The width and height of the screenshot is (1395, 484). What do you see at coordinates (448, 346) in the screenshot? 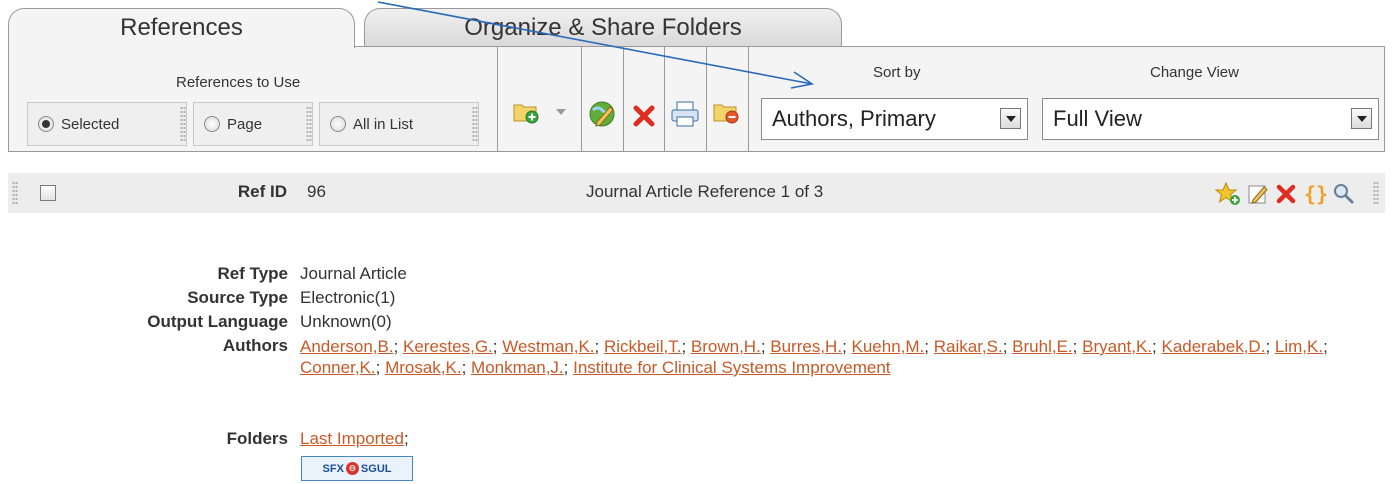
I see `author-link: Kerestes,G.` at bounding box center [448, 346].